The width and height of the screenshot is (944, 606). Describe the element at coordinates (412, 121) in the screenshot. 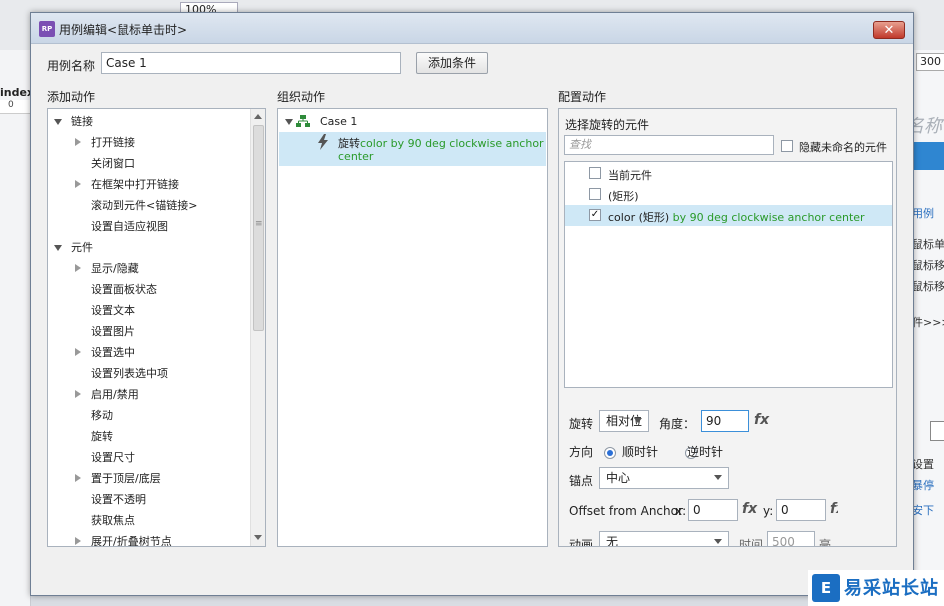

I see `case-node: Case 1` at that location.